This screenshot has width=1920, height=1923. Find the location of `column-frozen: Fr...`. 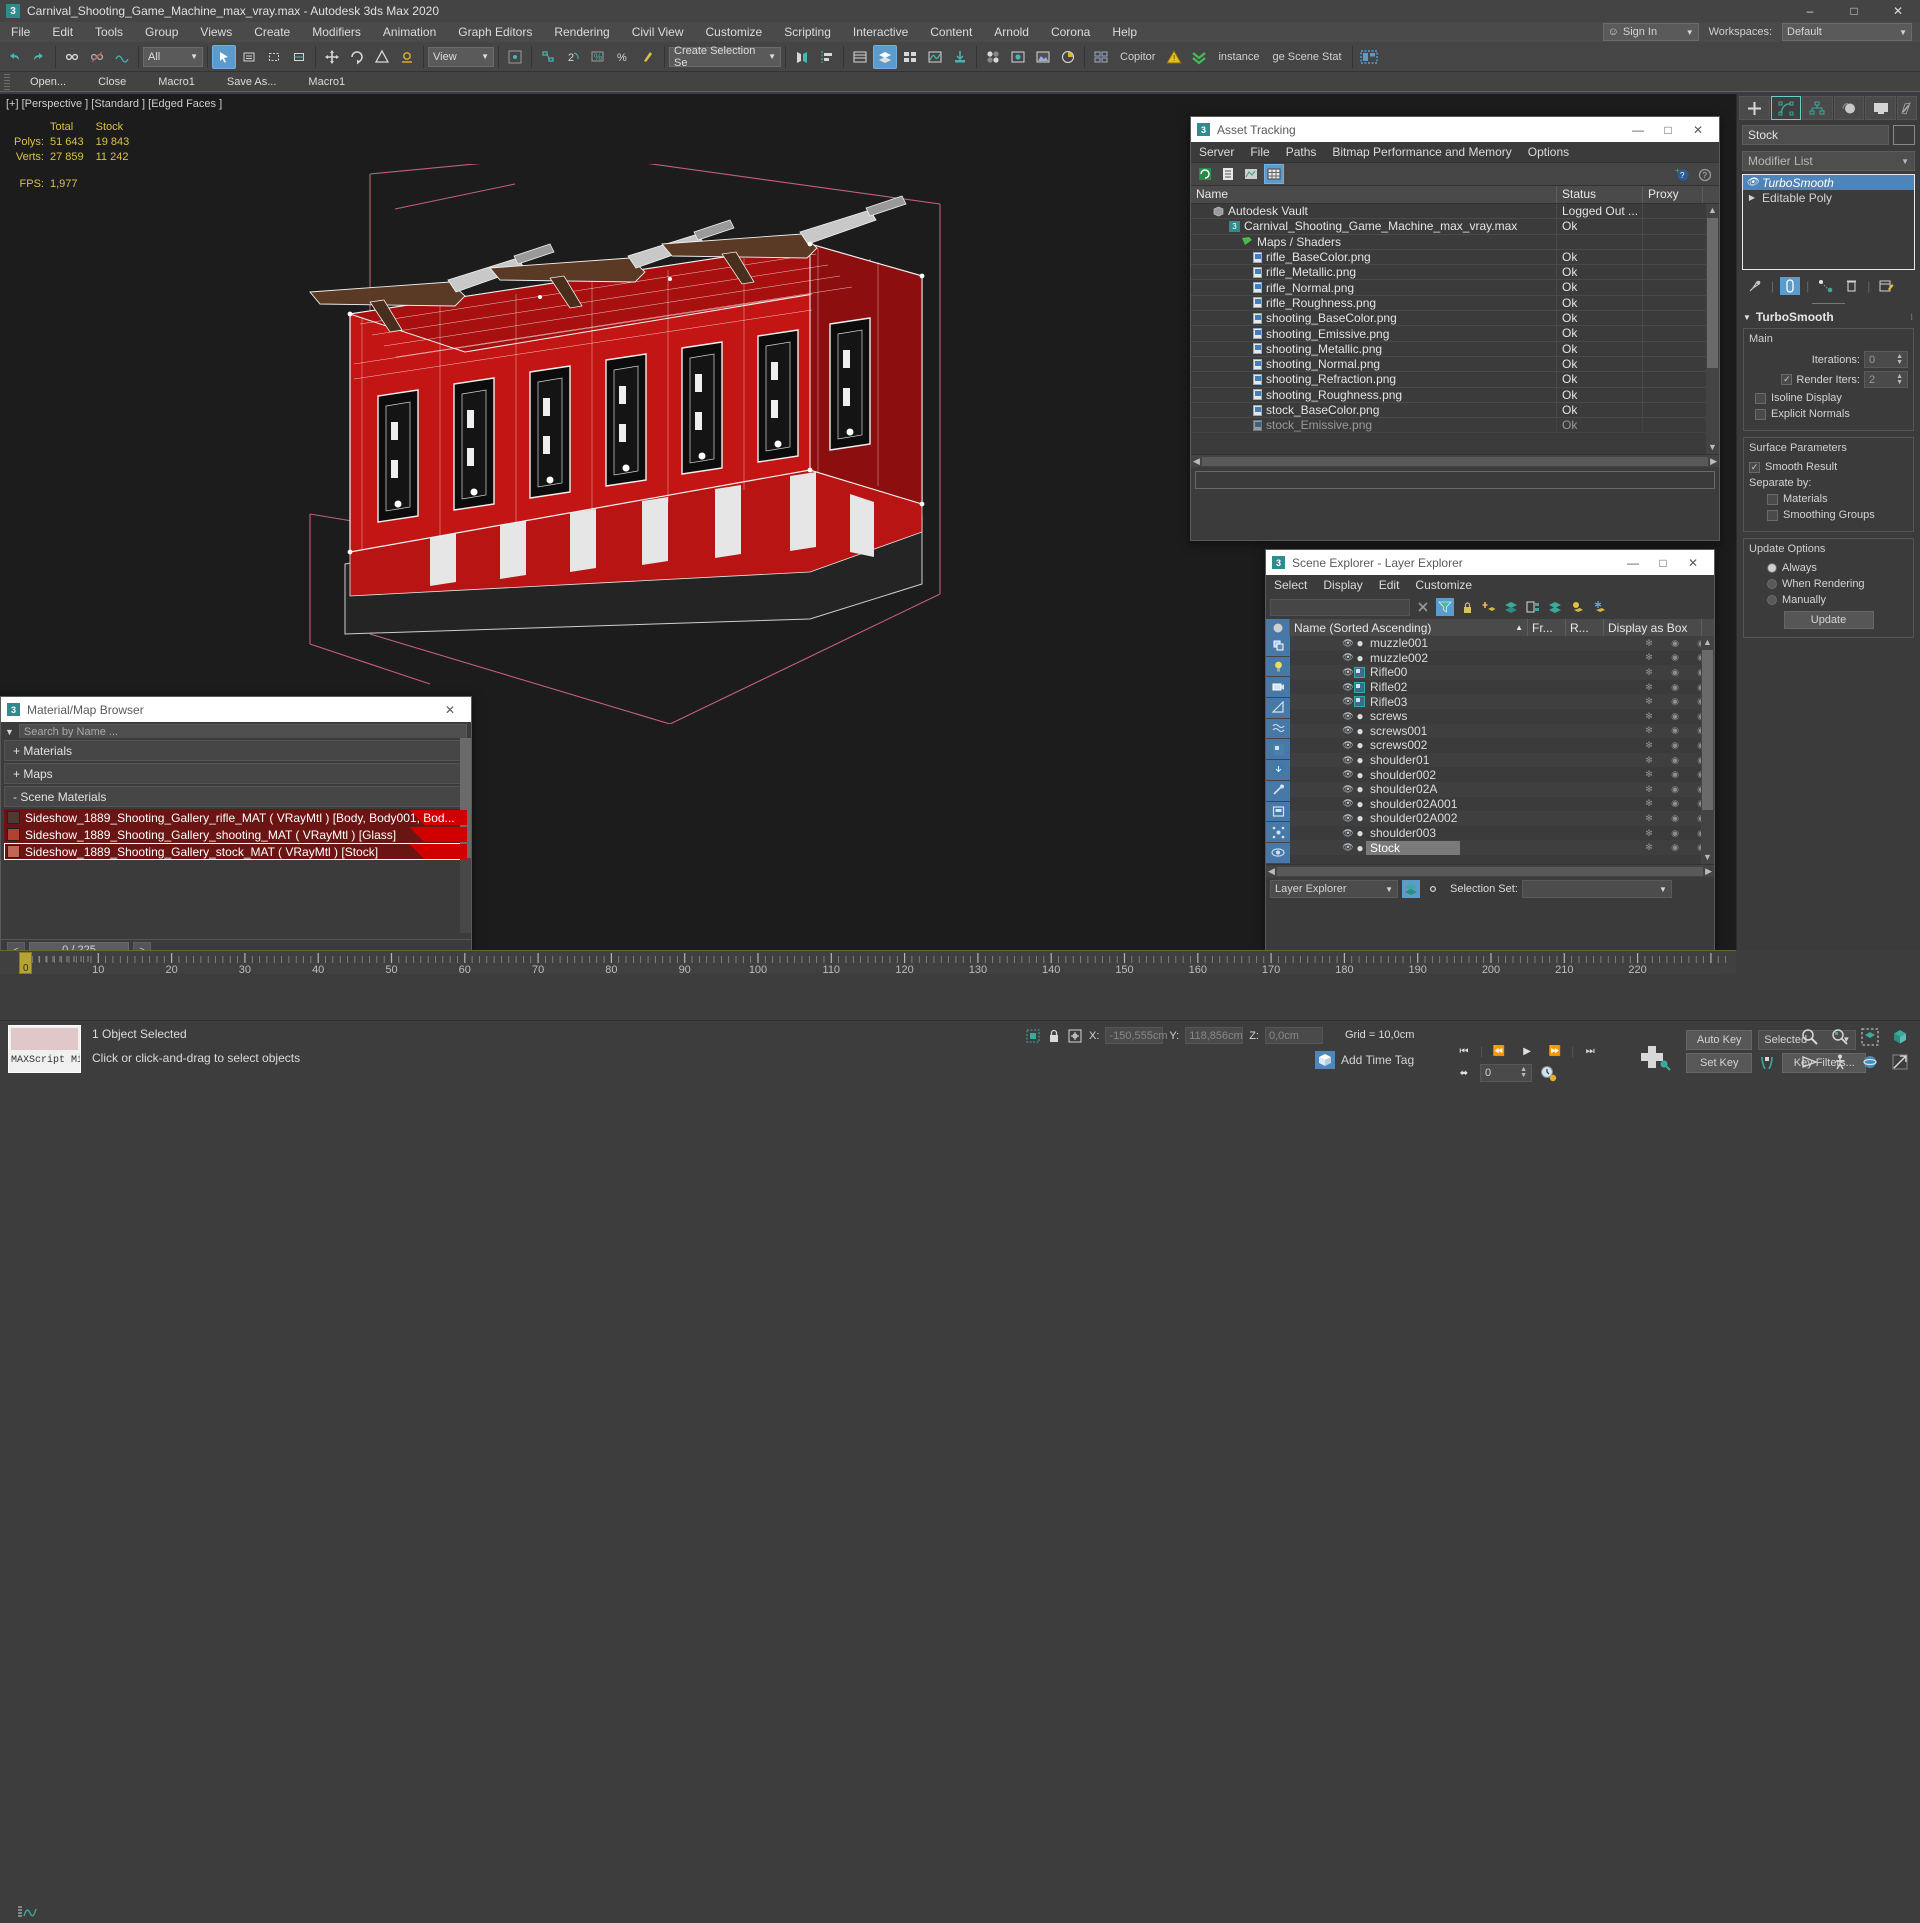

column-frozen: Fr... is located at coordinates (1547, 627).